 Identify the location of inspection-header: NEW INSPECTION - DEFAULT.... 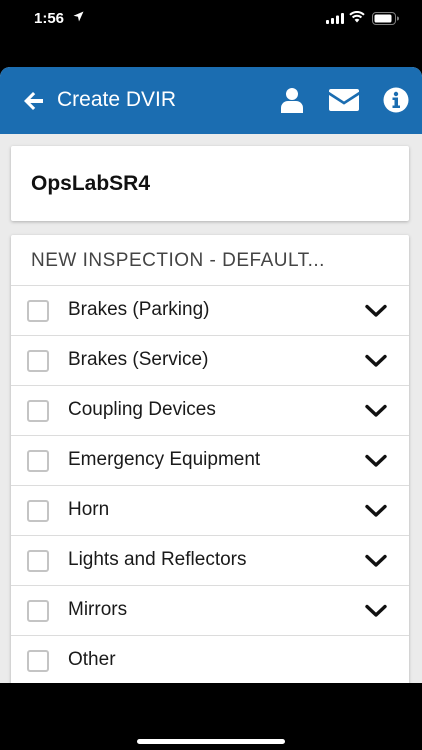
(178, 260).